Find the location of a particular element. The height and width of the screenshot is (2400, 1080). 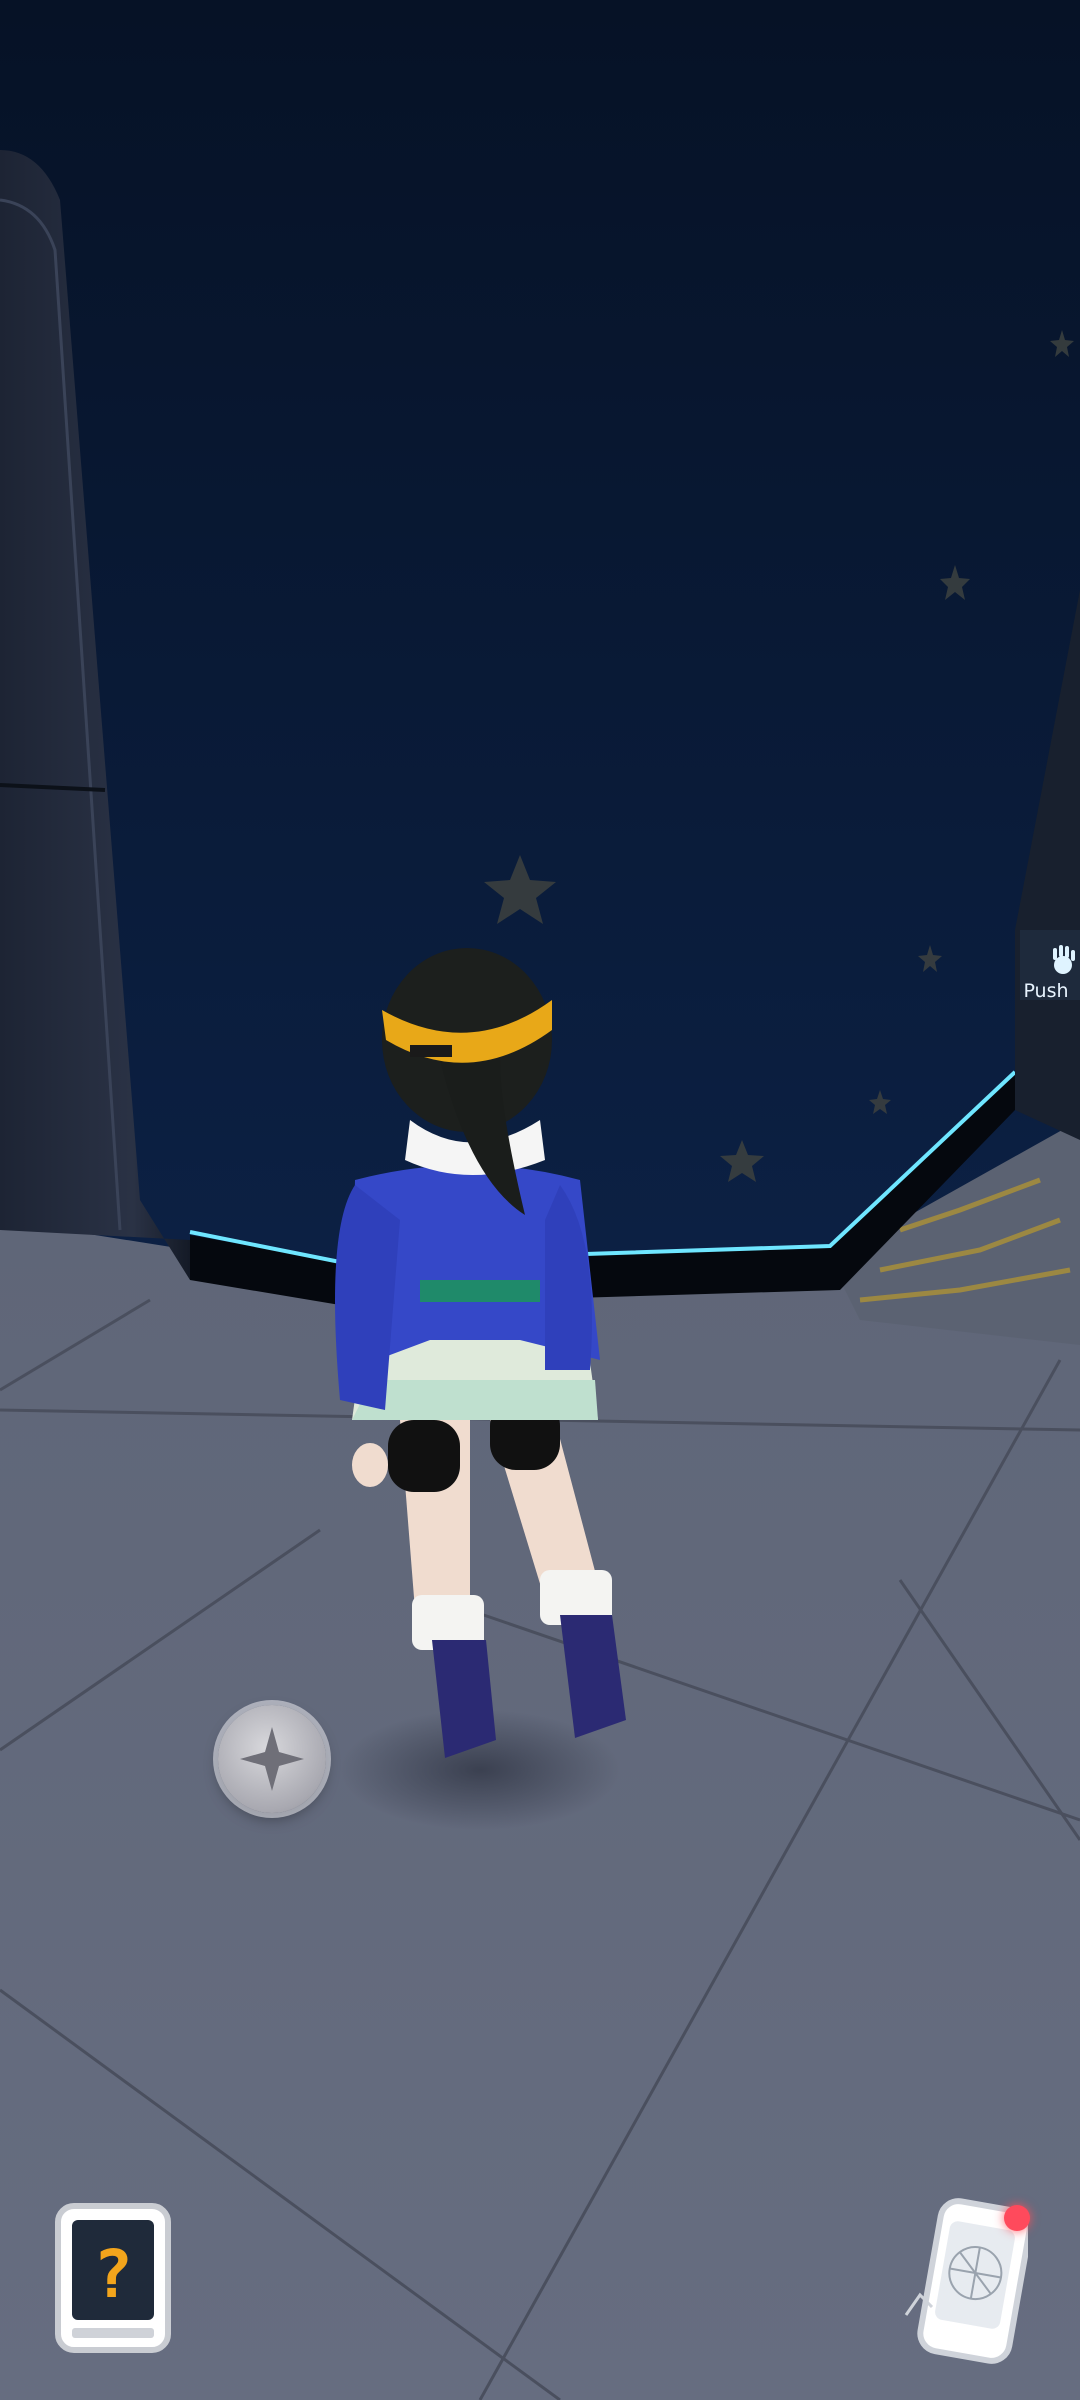

question-icon: ? is located at coordinates (113, 2278).